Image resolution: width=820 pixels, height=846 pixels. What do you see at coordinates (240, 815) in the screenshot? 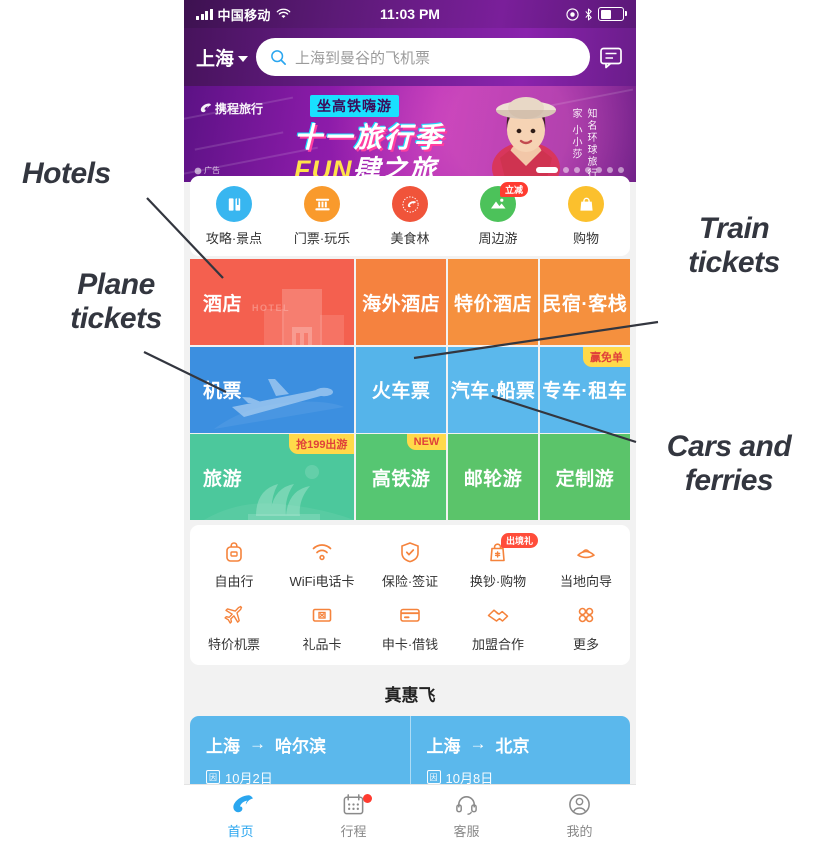
I see `tab-home: 首页` at bounding box center [240, 815].